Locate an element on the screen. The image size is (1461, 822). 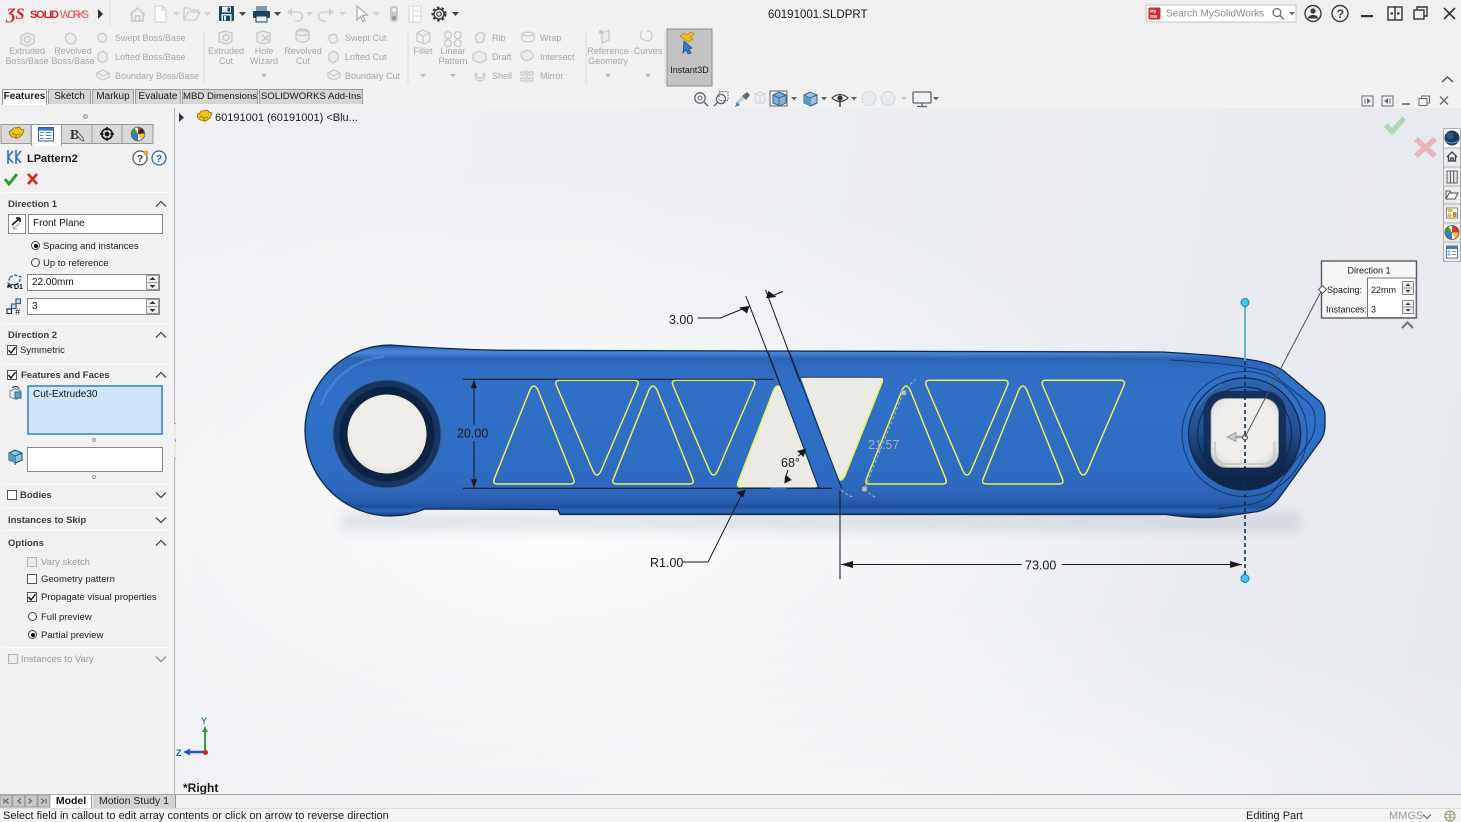
svg-text: Rib is located at coordinates (499, 38).